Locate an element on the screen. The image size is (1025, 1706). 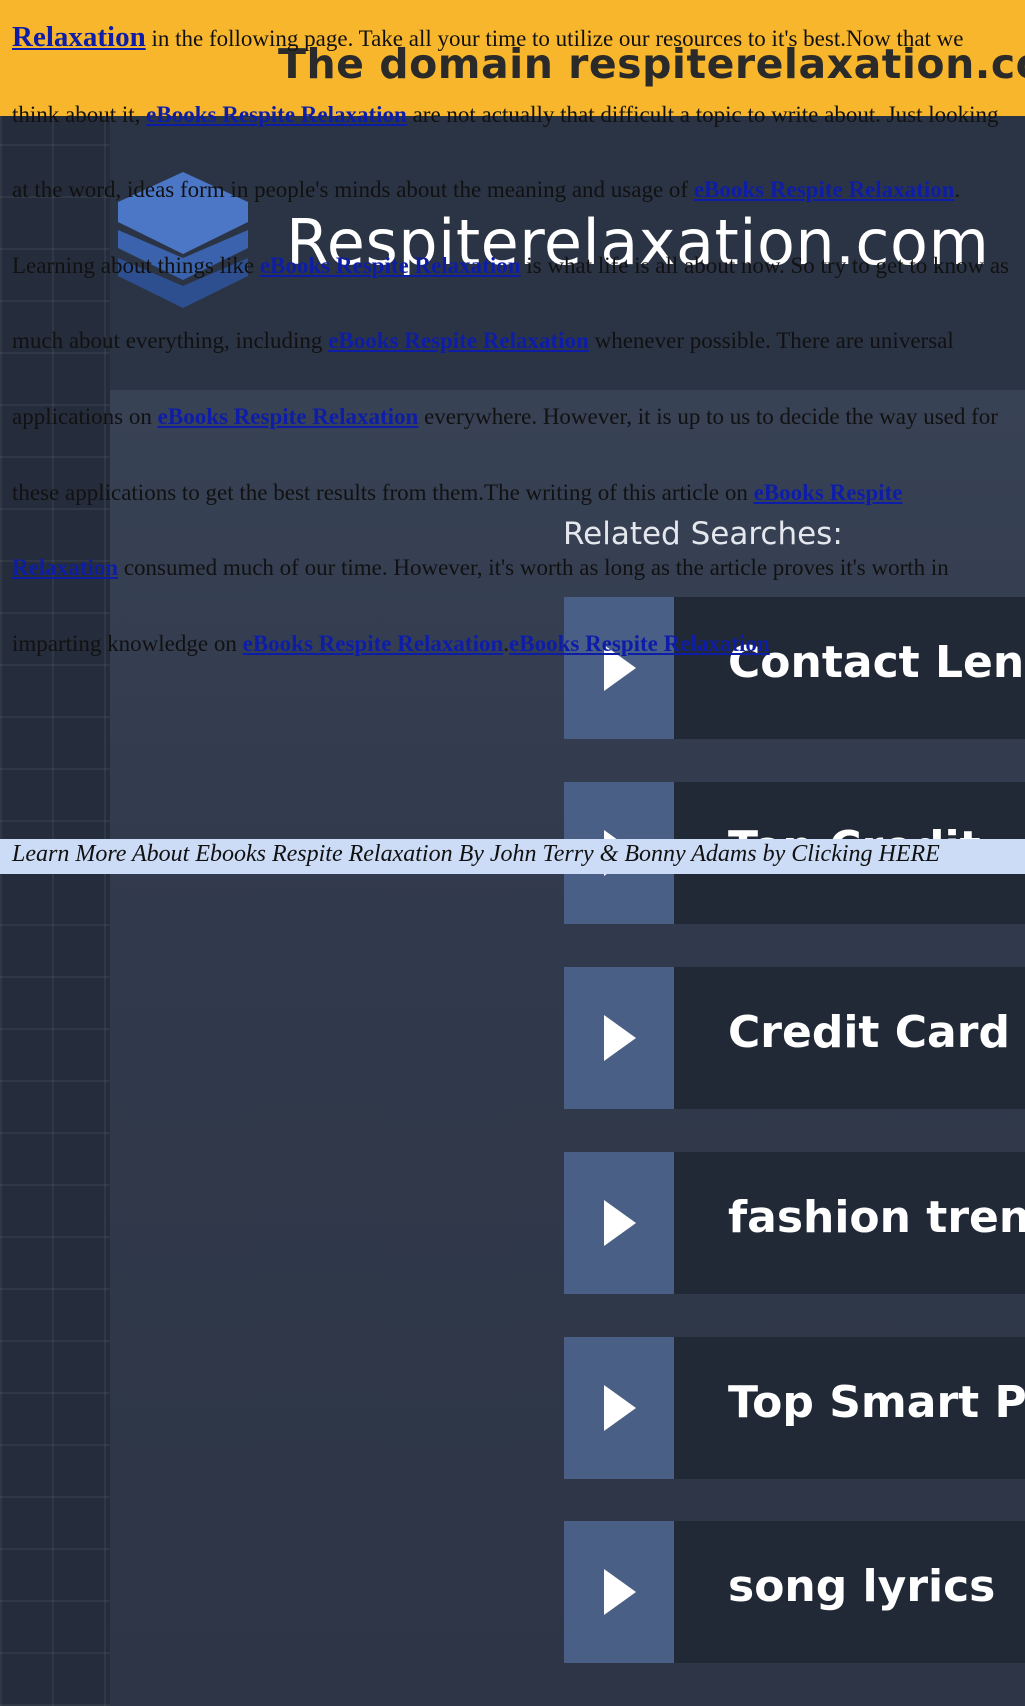
related-search-label: Top Smart P is located at coordinates (876, 1402).